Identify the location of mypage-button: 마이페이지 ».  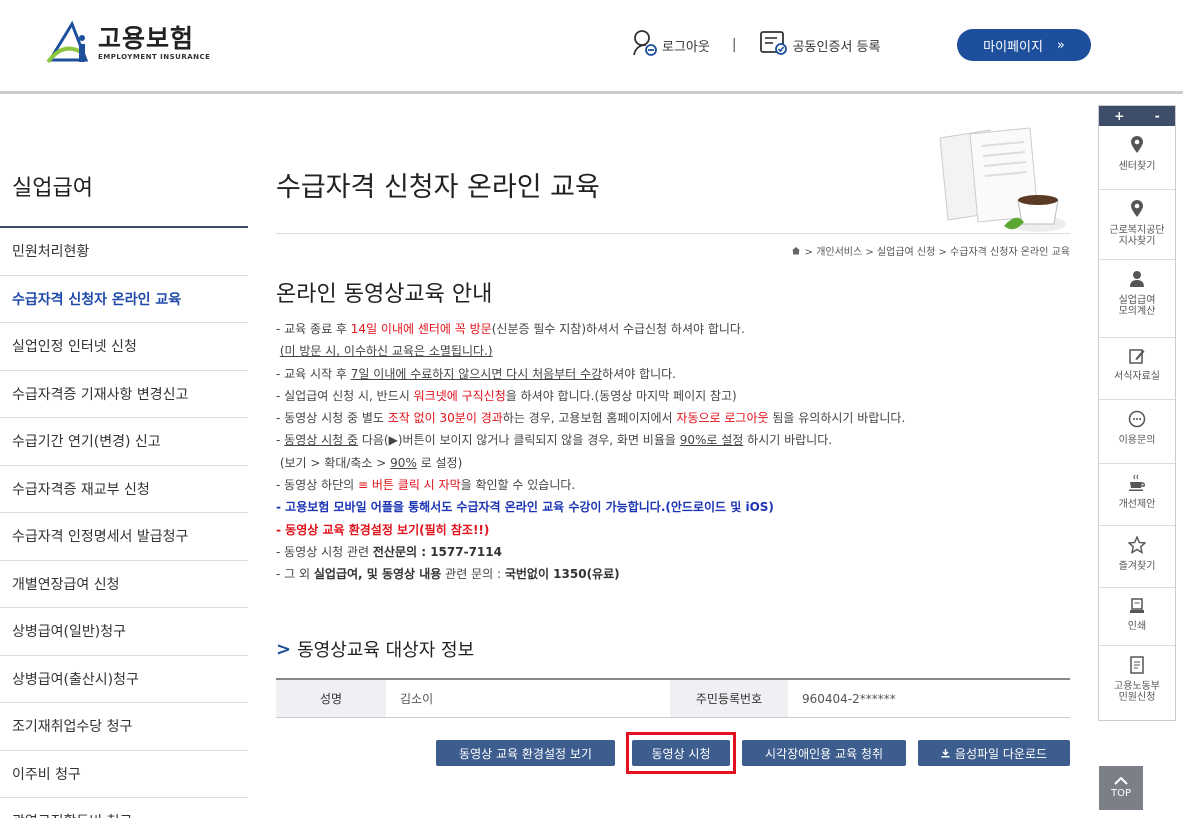
(1024, 45).